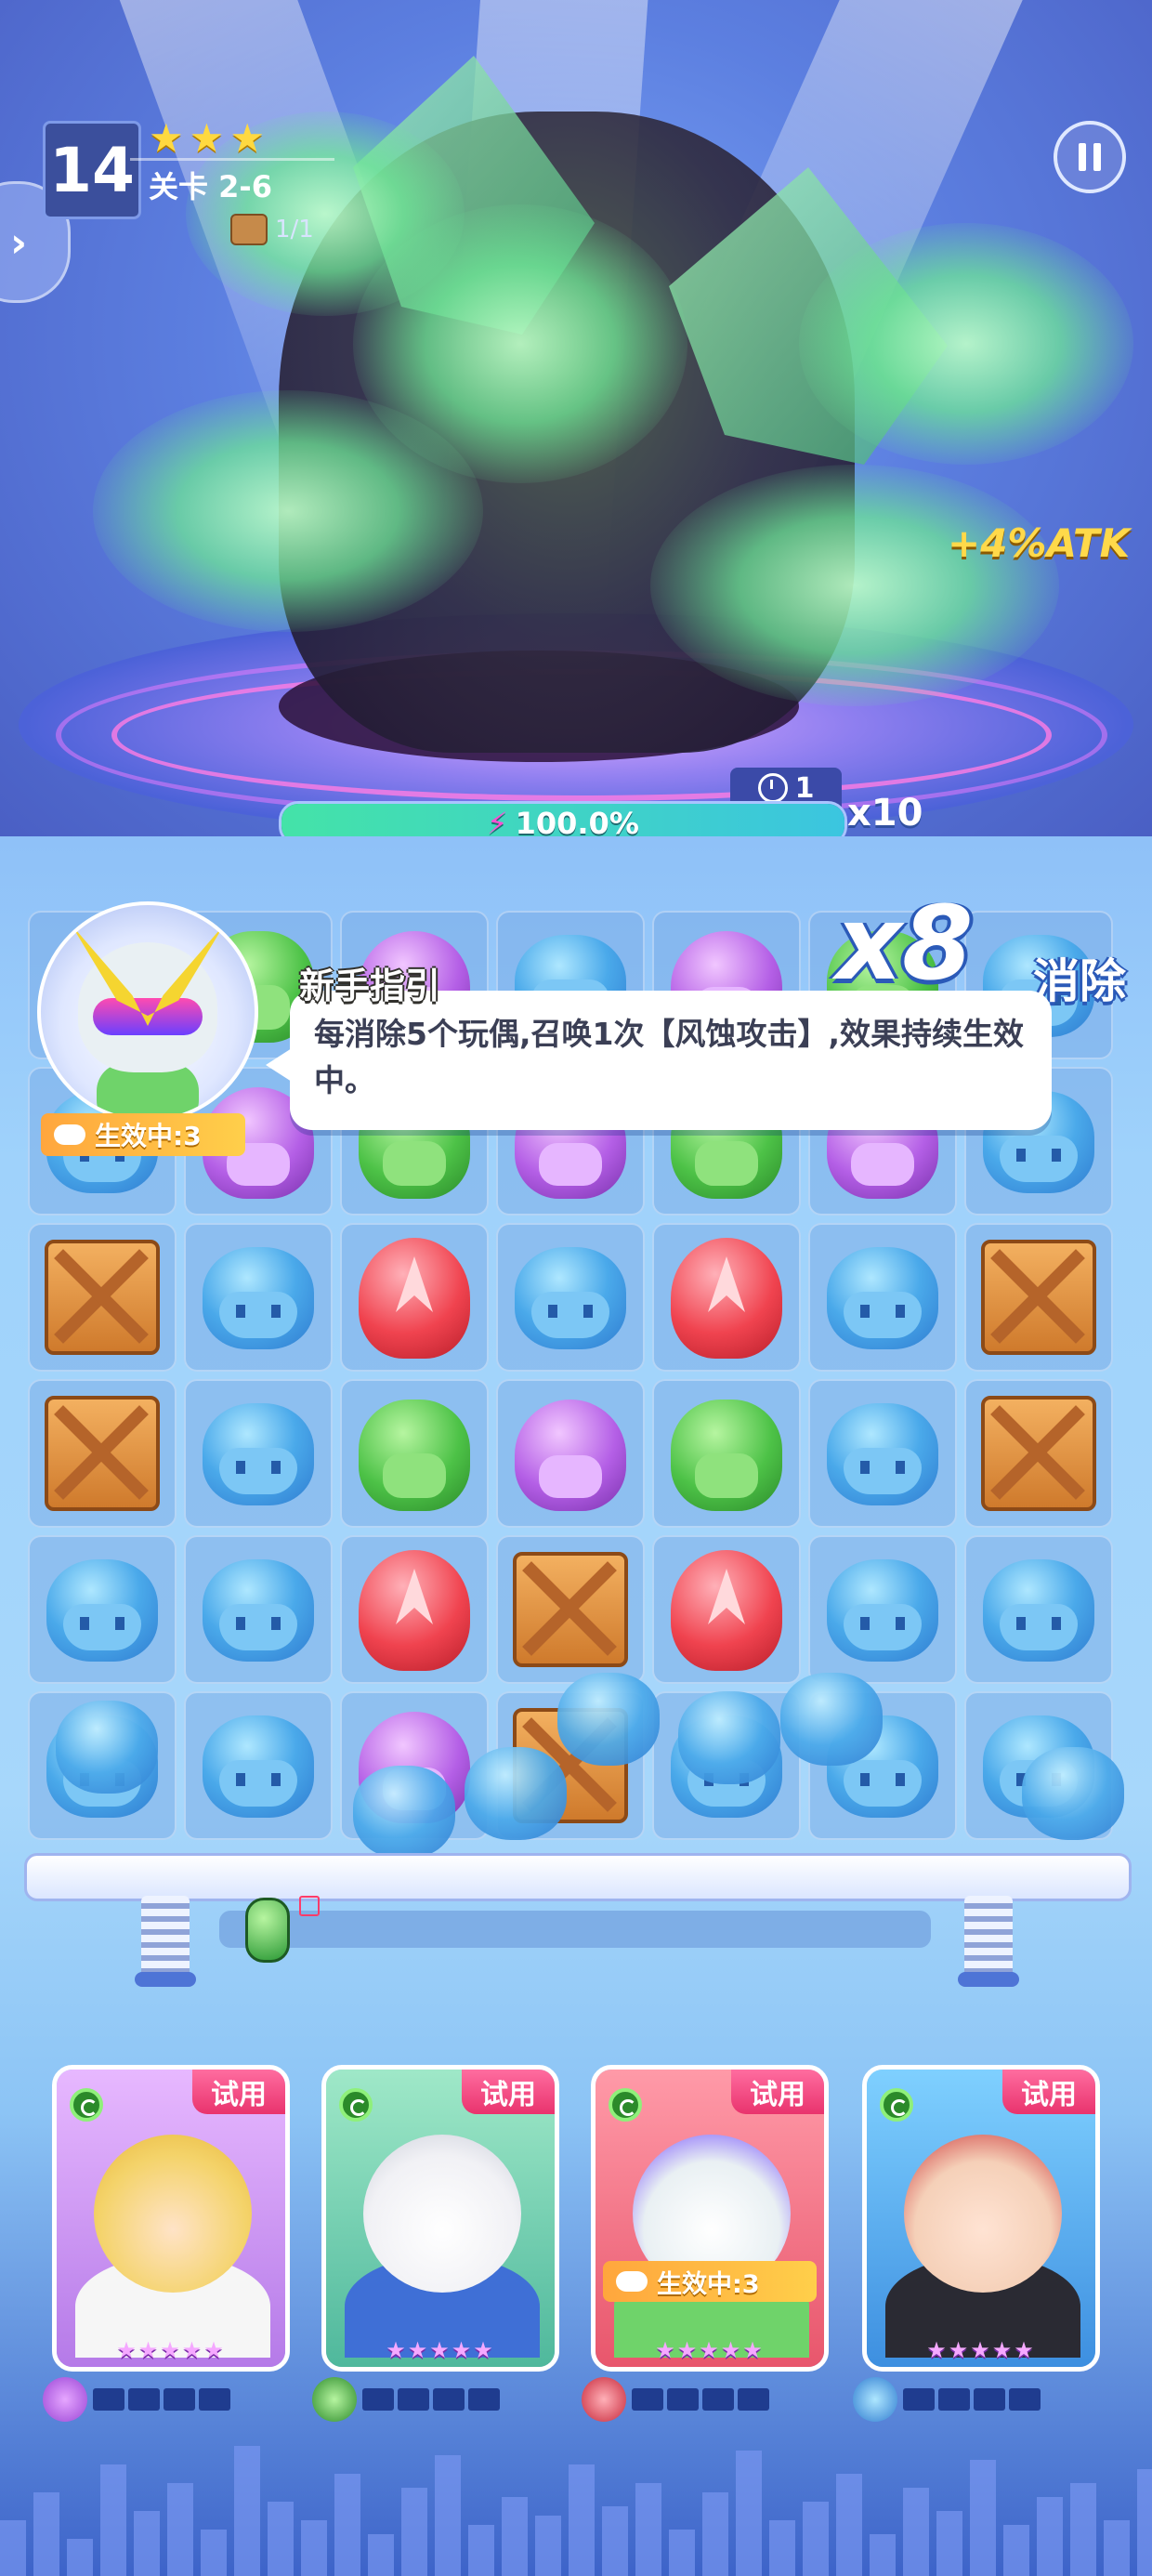 The width and height of the screenshot is (1152, 2576). I want to click on hero-effect-status-text: 生效中:3, so click(708, 2284).